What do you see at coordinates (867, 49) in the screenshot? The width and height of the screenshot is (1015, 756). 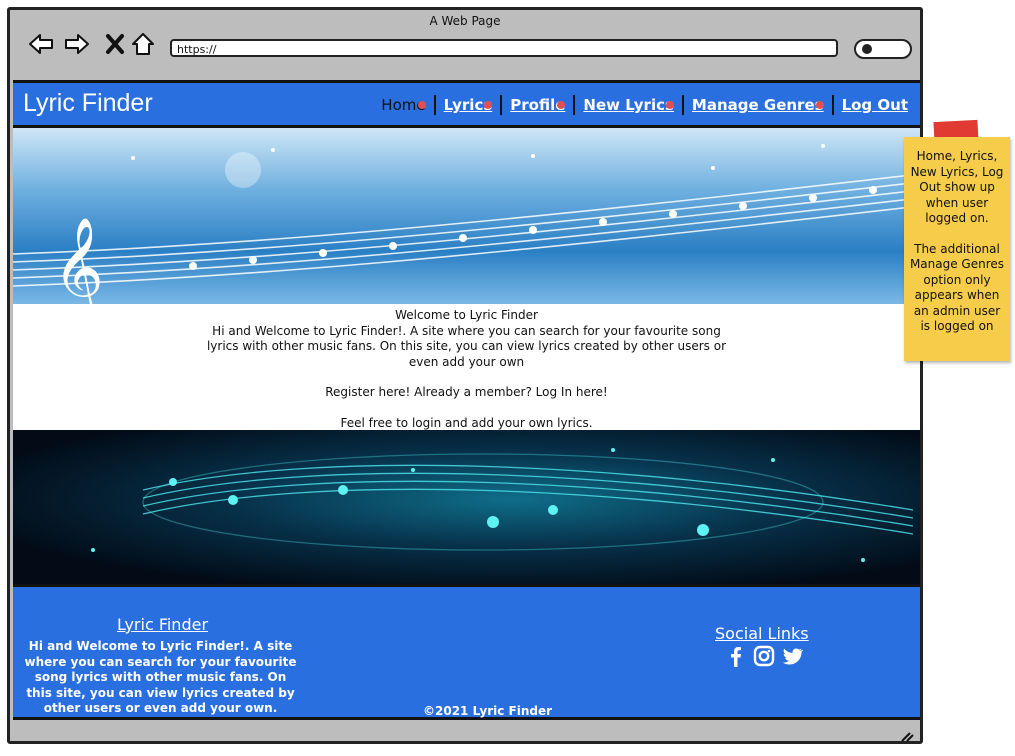 I see `search-icon` at bounding box center [867, 49].